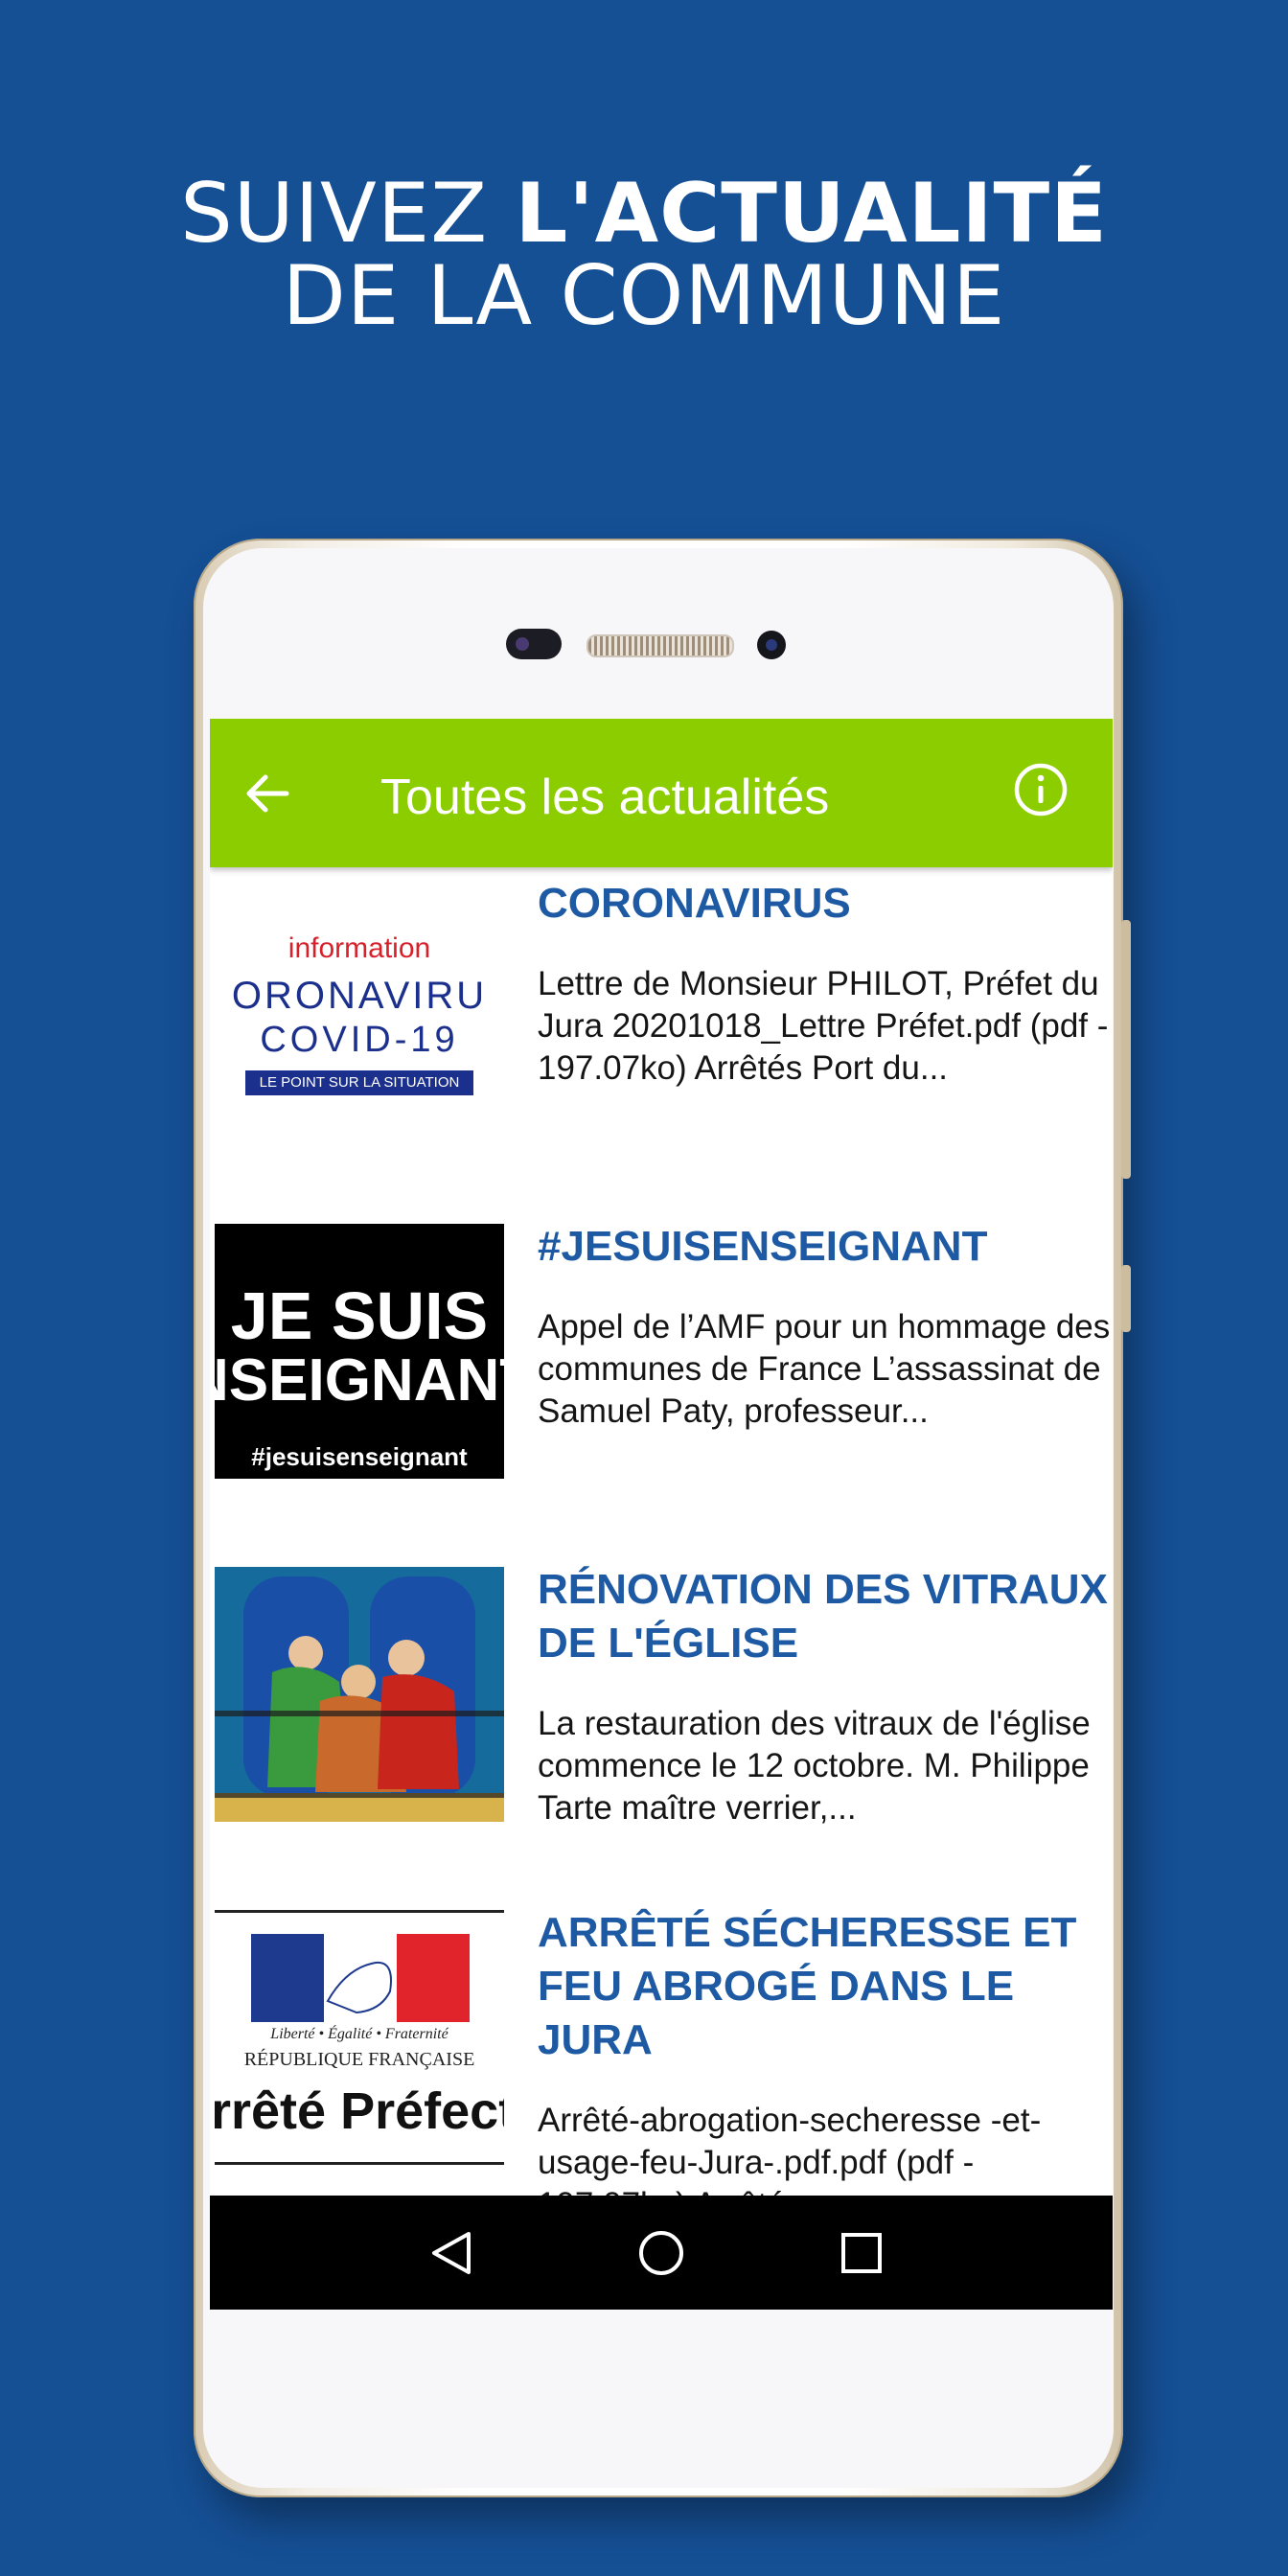  I want to click on thumbnail-text: COVID-19, so click(359, 1040).